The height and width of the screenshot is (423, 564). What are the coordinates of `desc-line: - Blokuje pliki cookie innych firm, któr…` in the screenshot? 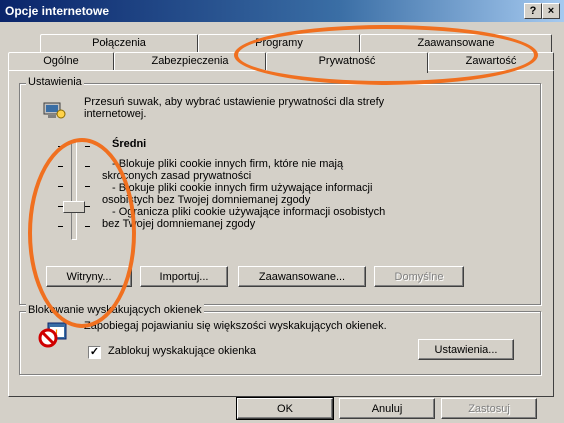 It's located at (228, 164).